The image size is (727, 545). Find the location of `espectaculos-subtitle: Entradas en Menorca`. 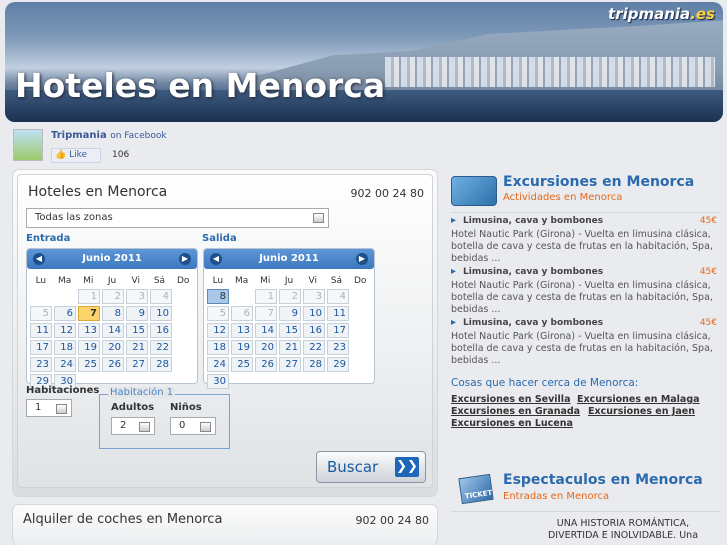

espectaculos-subtitle: Entradas en Menorca is located at coordinates (556, 496).